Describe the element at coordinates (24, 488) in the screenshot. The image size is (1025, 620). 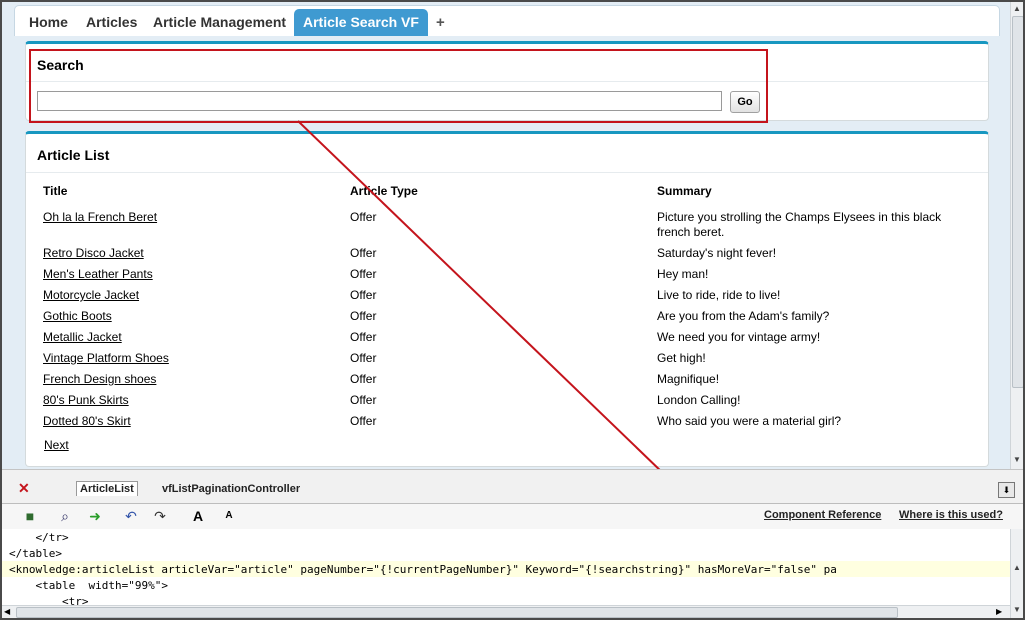
I see `close-icon: ✕` at that location.